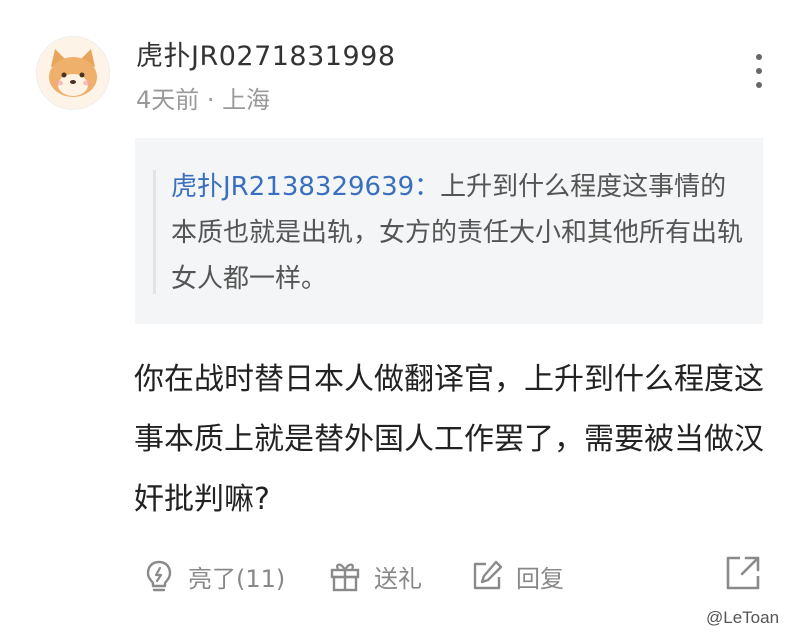 The image size is (800, 636). What do you see at coordinates (398, 578) in the screenshot?
I see `gift-label: 送礼` at bounding box center [398, 578].